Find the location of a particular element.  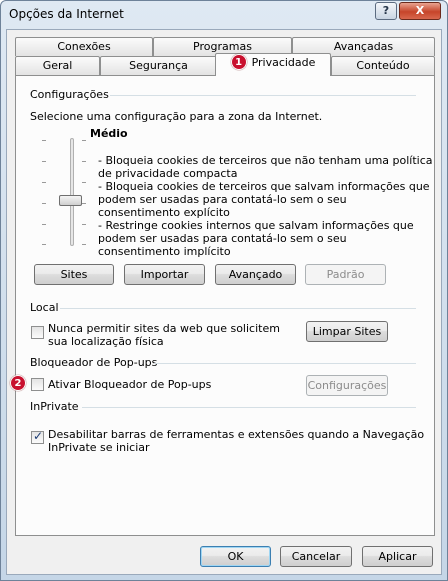

step-1-badge: 1 is located at coordinates (238, 62).